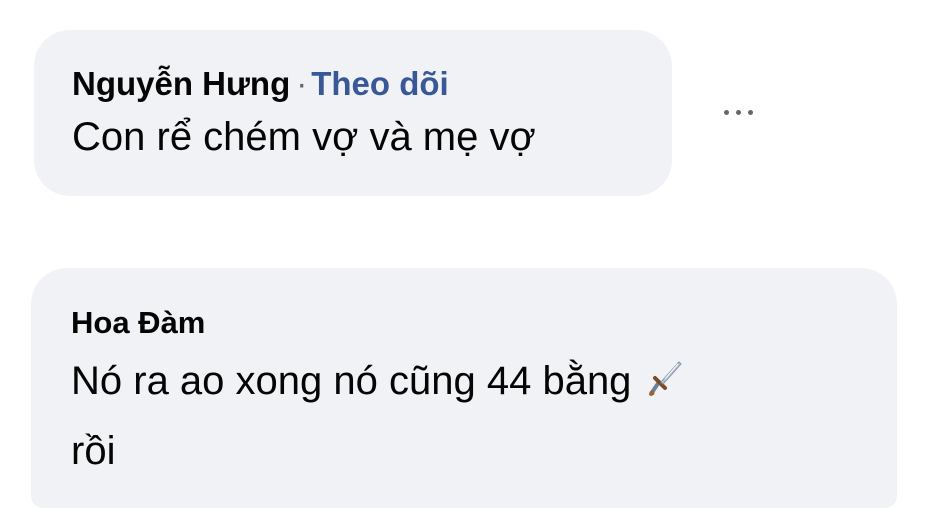  I want to click on comment-header: Nguyễn Hưng · Theo dõi, so click(372, 84).